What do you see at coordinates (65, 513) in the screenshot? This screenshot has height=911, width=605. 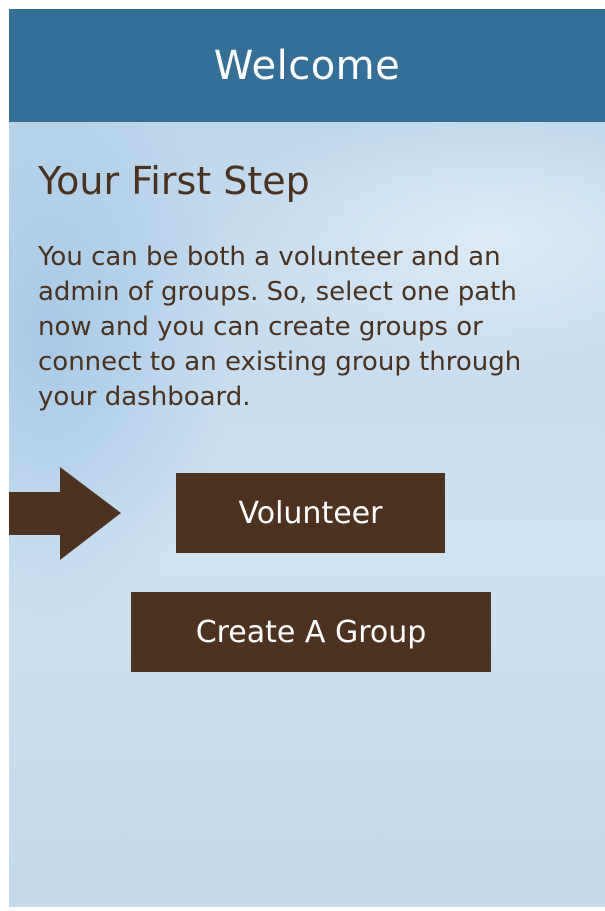 I see `arrow-right-icon` at bounding box center [65, 513].